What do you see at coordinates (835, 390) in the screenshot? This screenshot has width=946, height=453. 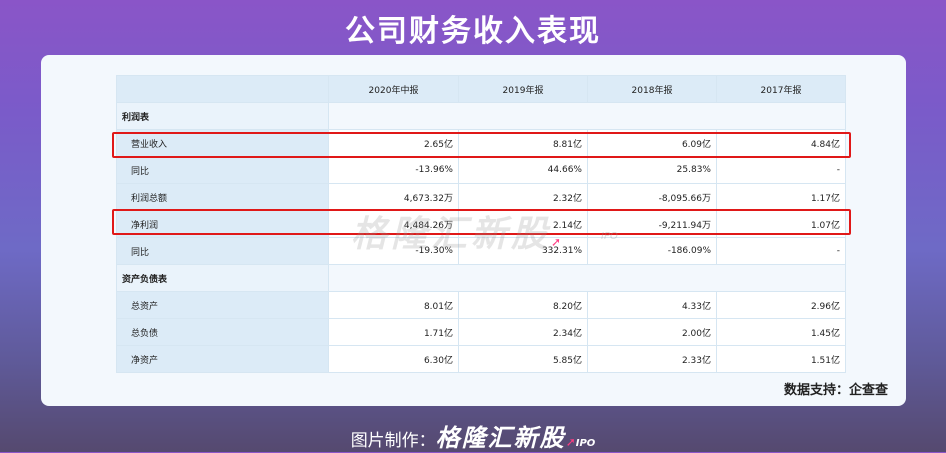 I see `data-source: 数据支持：企查查` at bounding box center [835, 390].